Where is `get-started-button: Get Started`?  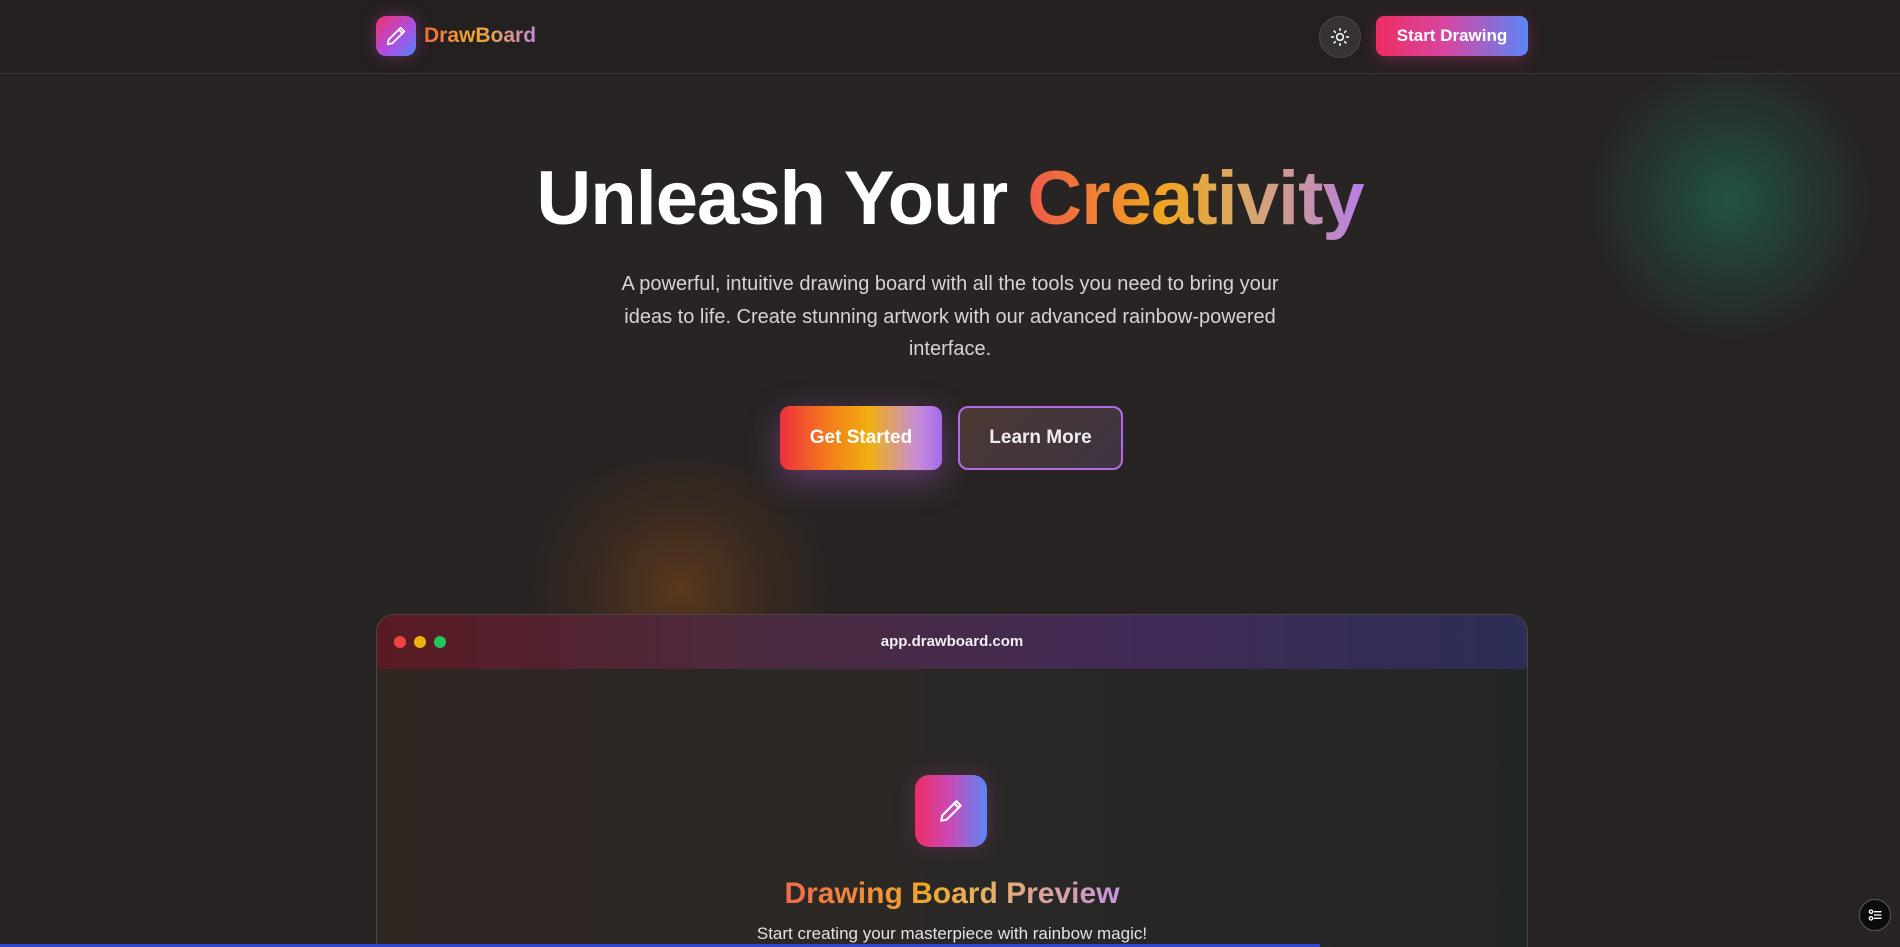
get-started-button: Get Started is located at coordinates (861, 438).